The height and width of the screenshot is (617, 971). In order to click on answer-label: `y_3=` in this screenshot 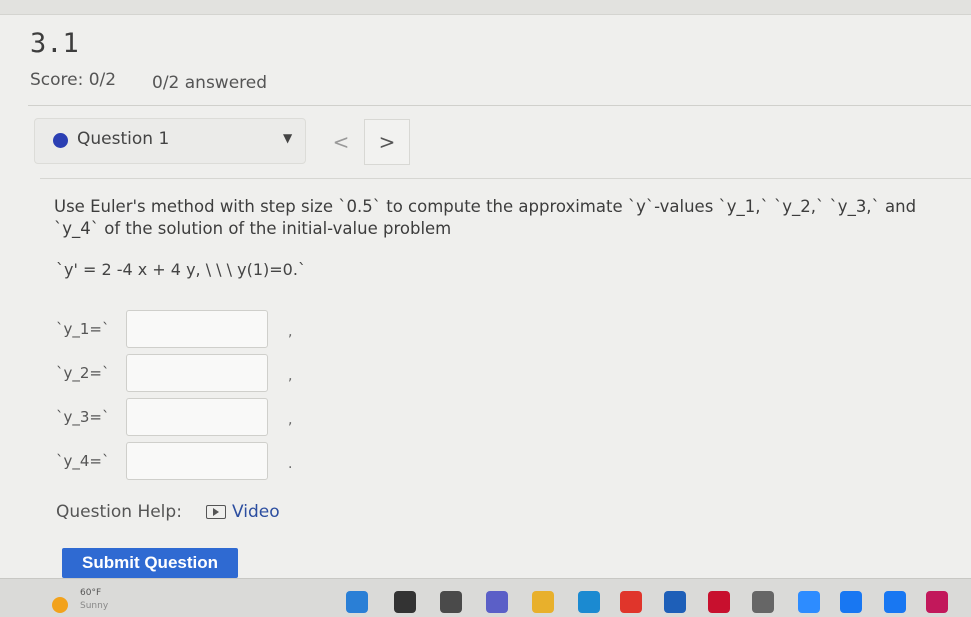, I will do `click(83, 417)`.